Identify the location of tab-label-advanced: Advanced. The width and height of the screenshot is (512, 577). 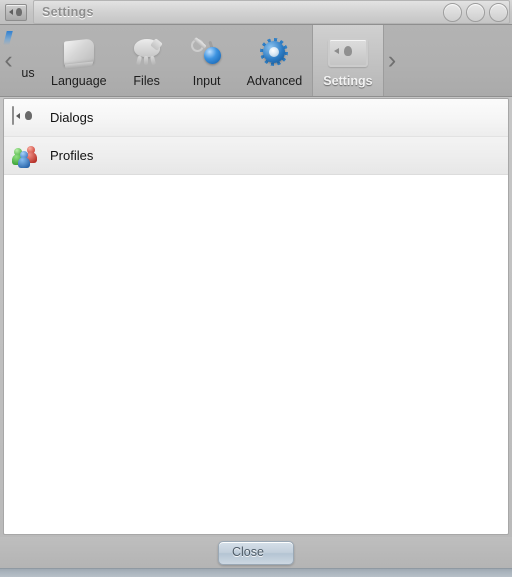
(274, 81).